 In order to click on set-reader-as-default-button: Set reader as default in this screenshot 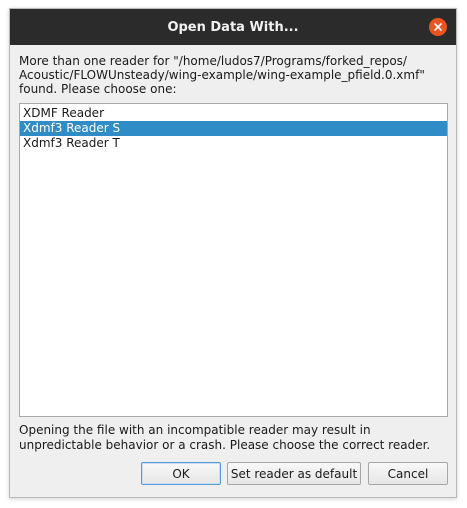, I will do `click(294, 473)`.